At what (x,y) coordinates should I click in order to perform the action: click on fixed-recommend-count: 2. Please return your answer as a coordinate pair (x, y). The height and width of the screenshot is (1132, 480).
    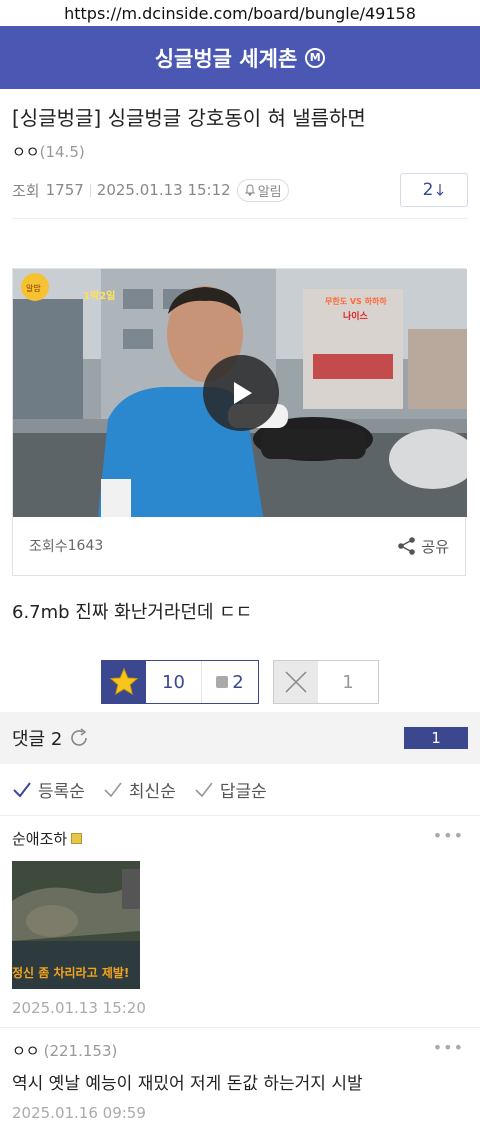
    Looking at the image, I should click on (238, 682).